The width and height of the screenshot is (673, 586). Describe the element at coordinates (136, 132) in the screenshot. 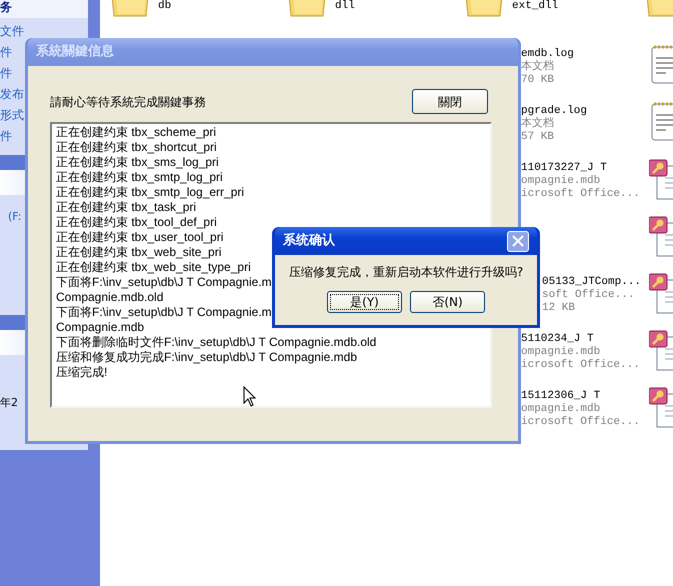

I see `log-line: 正在创建约束 tbx_scheme_pri` at that location.